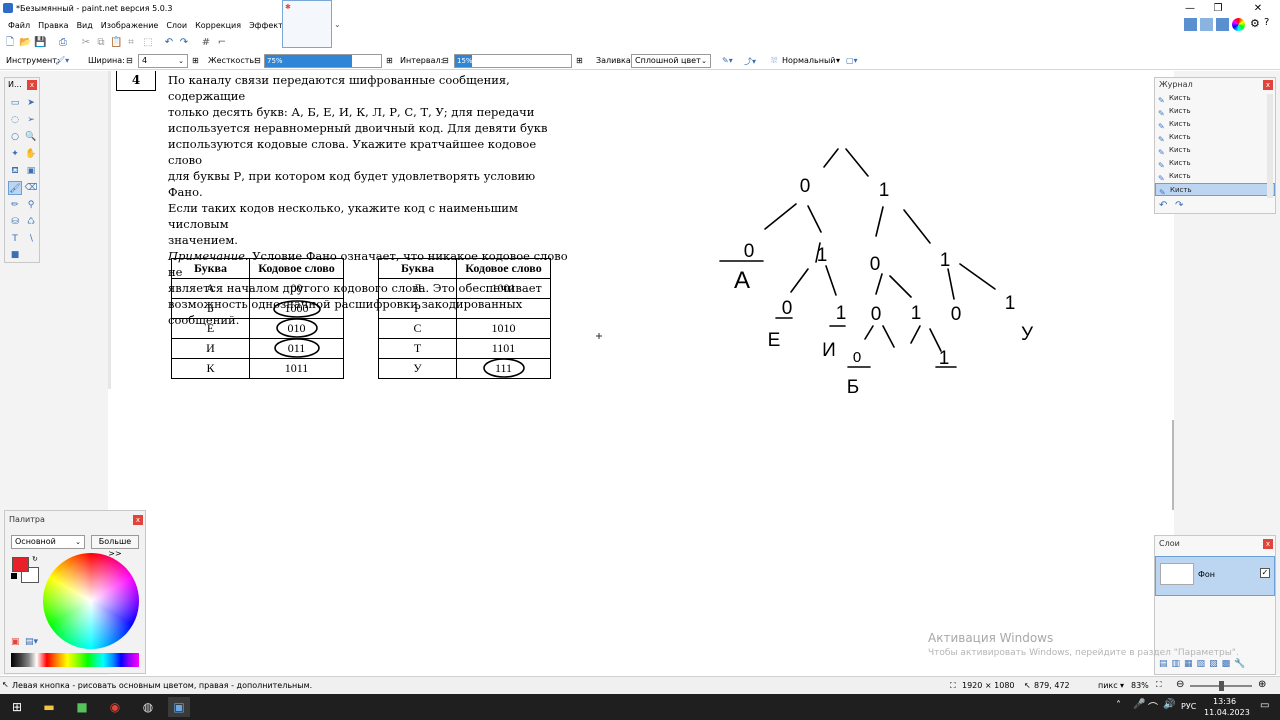 The width and height of the screenshot is (1280, 720). What do you see at coordinates (1140, 685) in the screenshot?
I see `zoom-level: 83%` at bounding box center [1140, 685].